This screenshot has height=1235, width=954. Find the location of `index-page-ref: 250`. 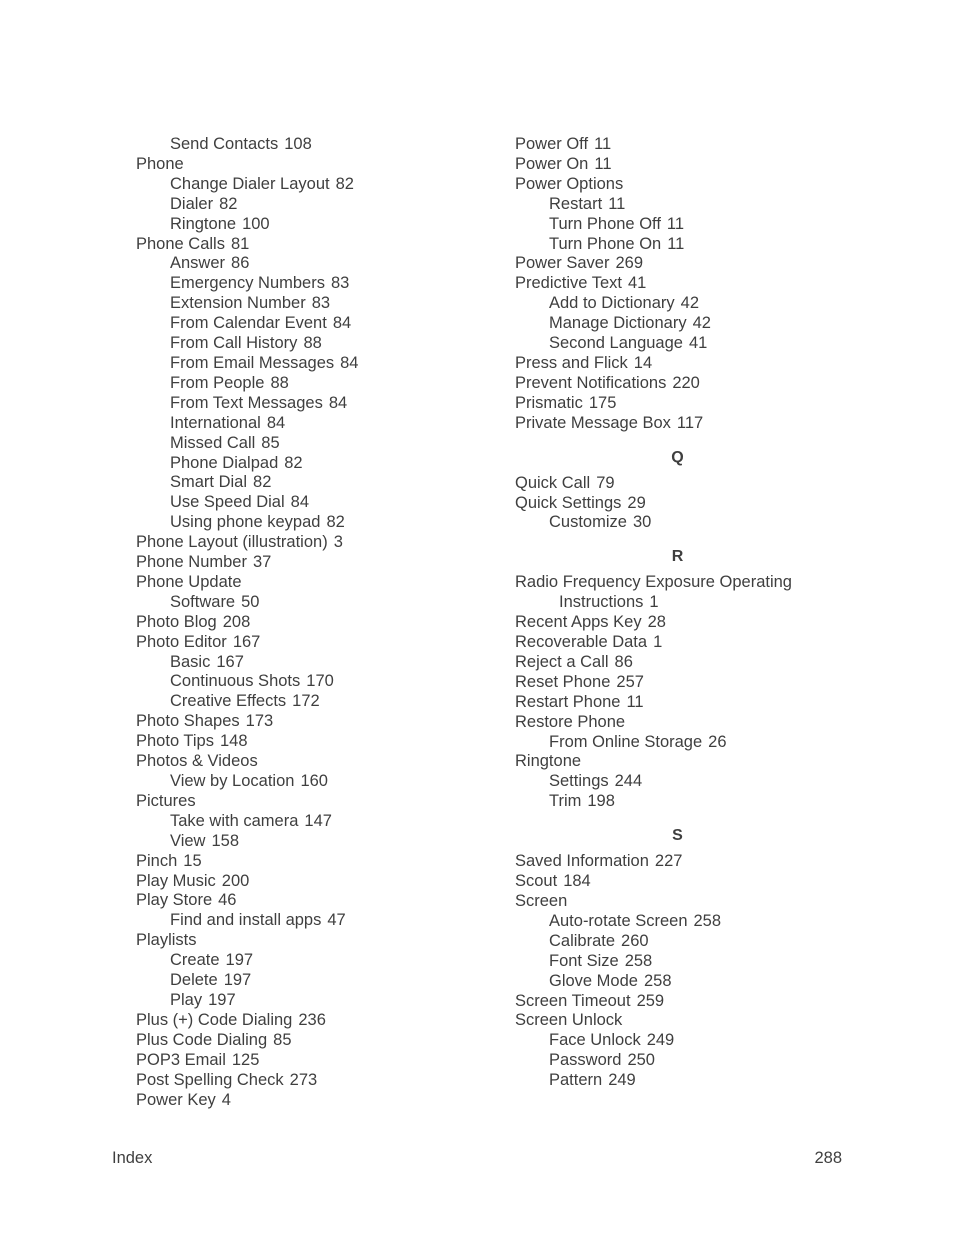

index-page-ref: 250 is located at coordinates (641, 1060).